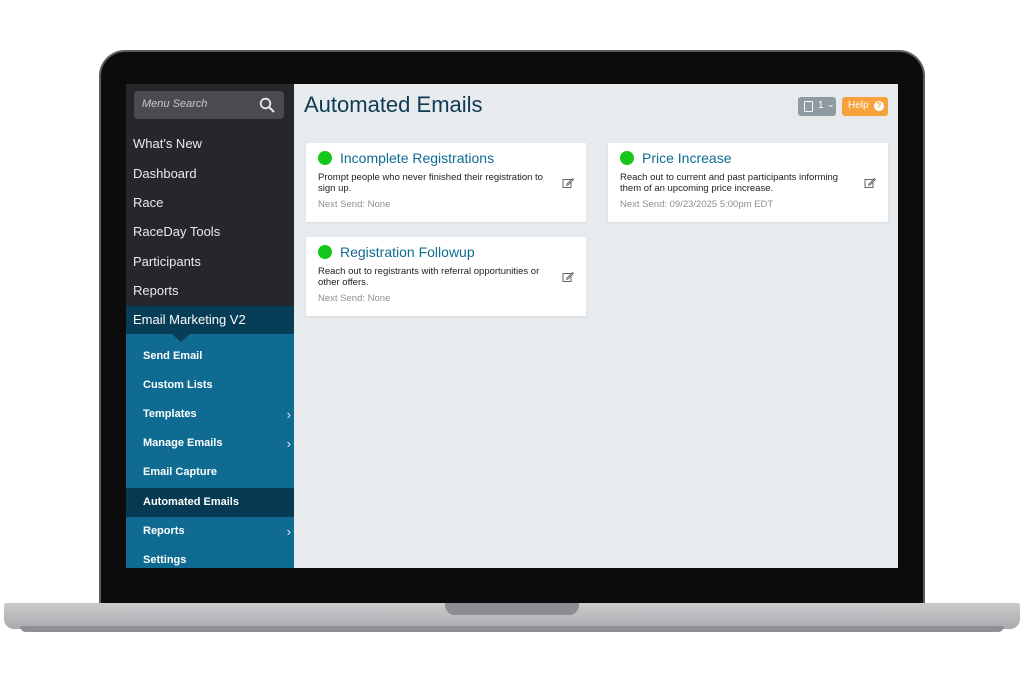 The image size is (1024, 683). Describe the element at coordinates (178, 385) in the screenshot. I see `submenu-item-label: Custom Lists` at that location.